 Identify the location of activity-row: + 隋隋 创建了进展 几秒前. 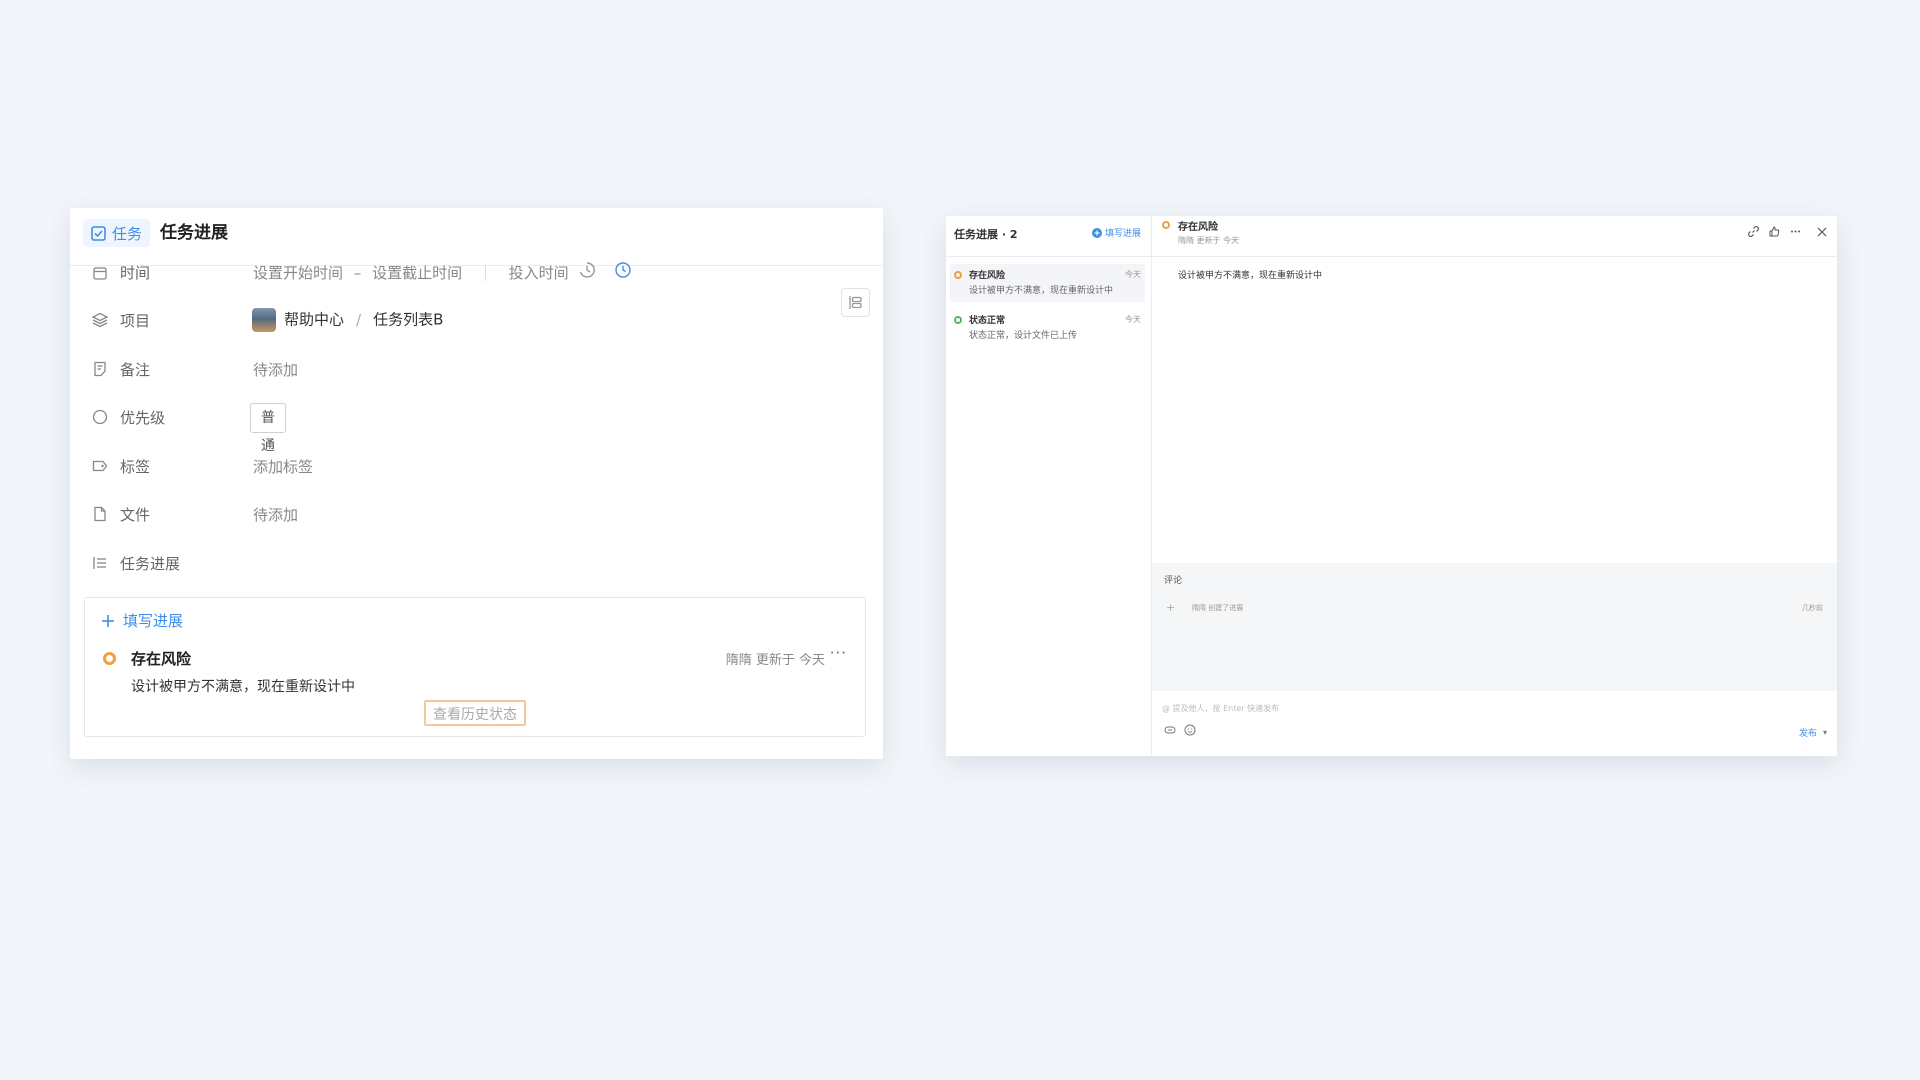
(1493, 608).